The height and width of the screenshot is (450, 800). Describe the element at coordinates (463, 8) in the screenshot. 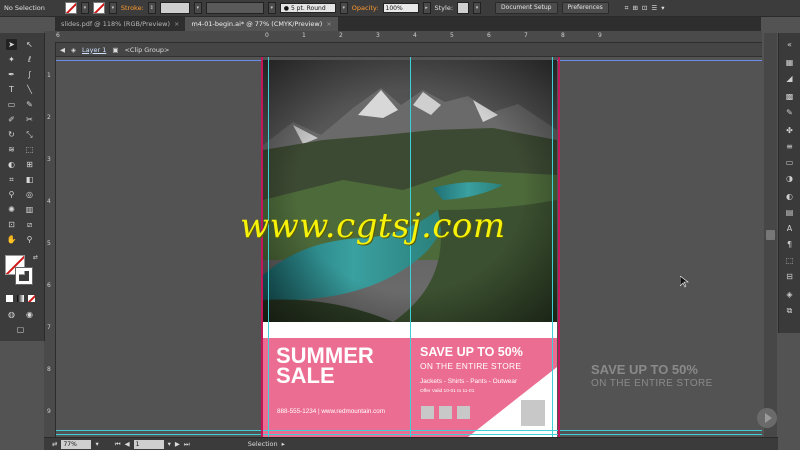

I see `style-swatch` at that location.